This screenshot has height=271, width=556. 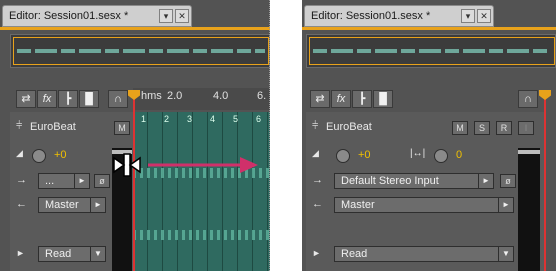 I want to click on ruler-tick: 4.0, so click(x=221, y=96).